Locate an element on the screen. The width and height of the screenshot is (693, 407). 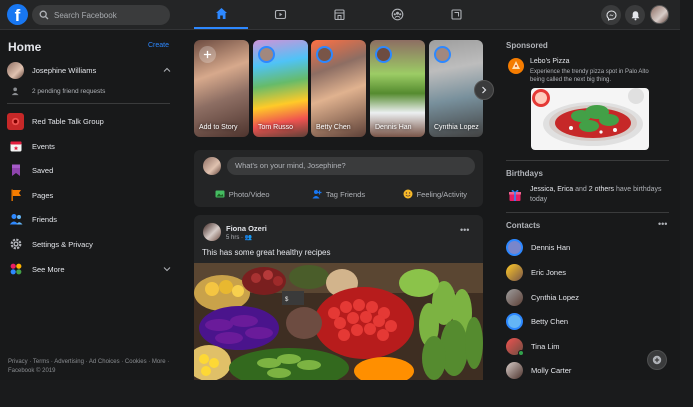
story-card: Dennis Han is located at coordinates (397, 88).